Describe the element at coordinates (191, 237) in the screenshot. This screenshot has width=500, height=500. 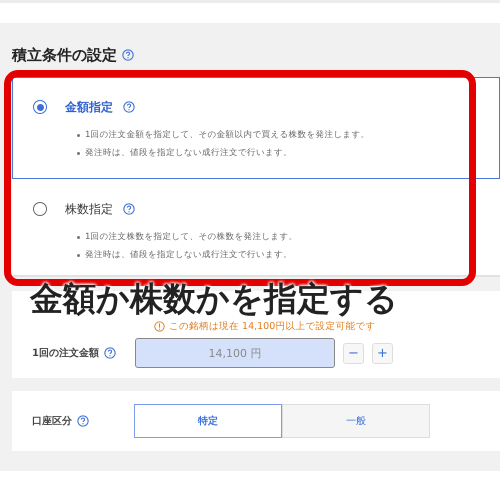
I see `note-text: 1回の注文株数を指定して、その株数を発注します。` at that location.